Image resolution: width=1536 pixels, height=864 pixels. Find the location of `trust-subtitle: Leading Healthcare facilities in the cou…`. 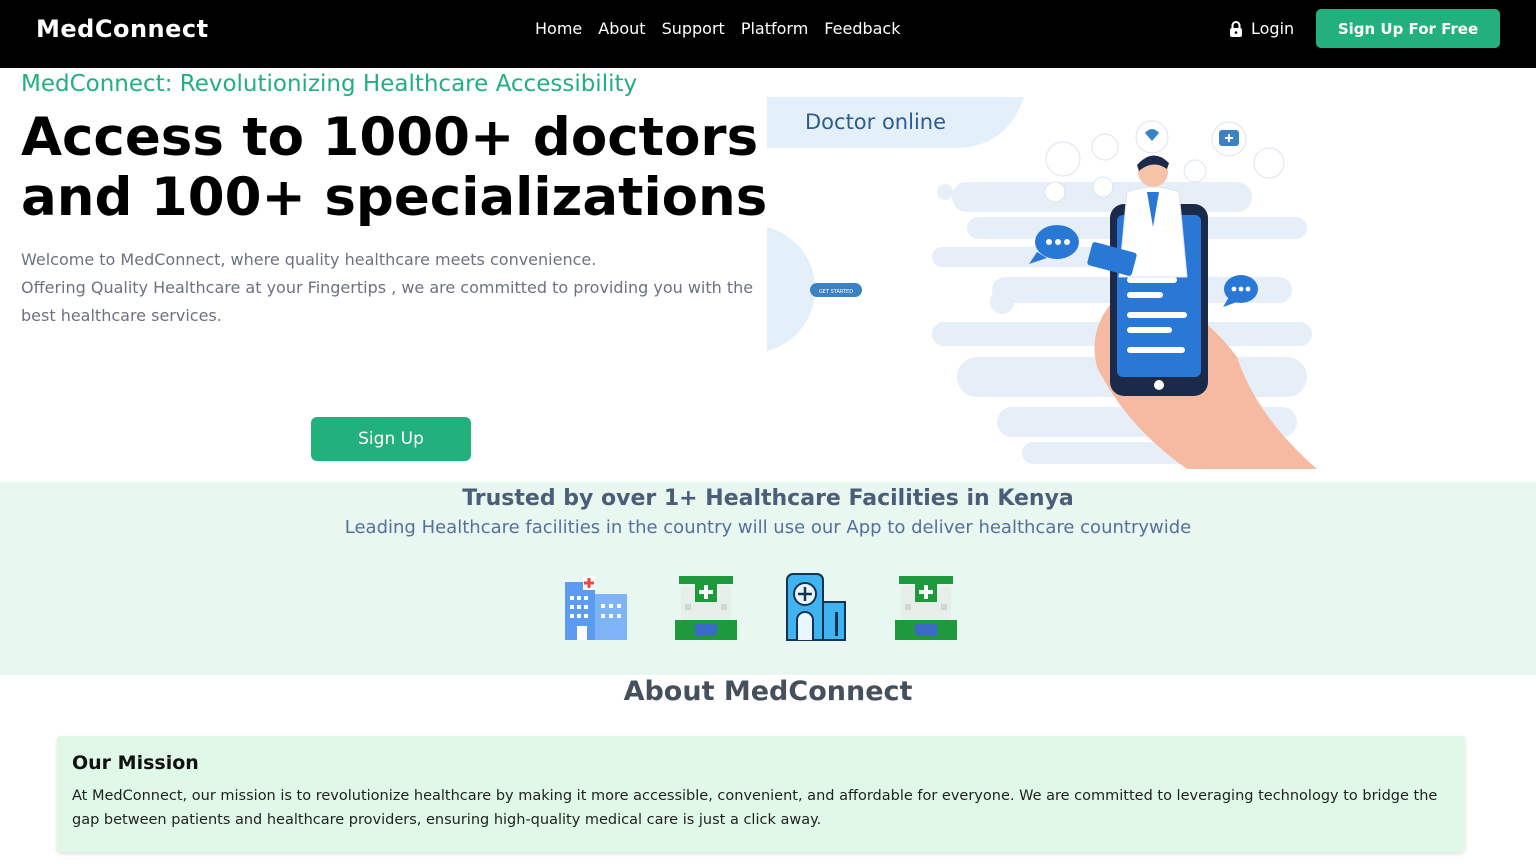

trust-subtitle: Leading Healthcare facilities in the cou… is located at coordinates (768, 527).